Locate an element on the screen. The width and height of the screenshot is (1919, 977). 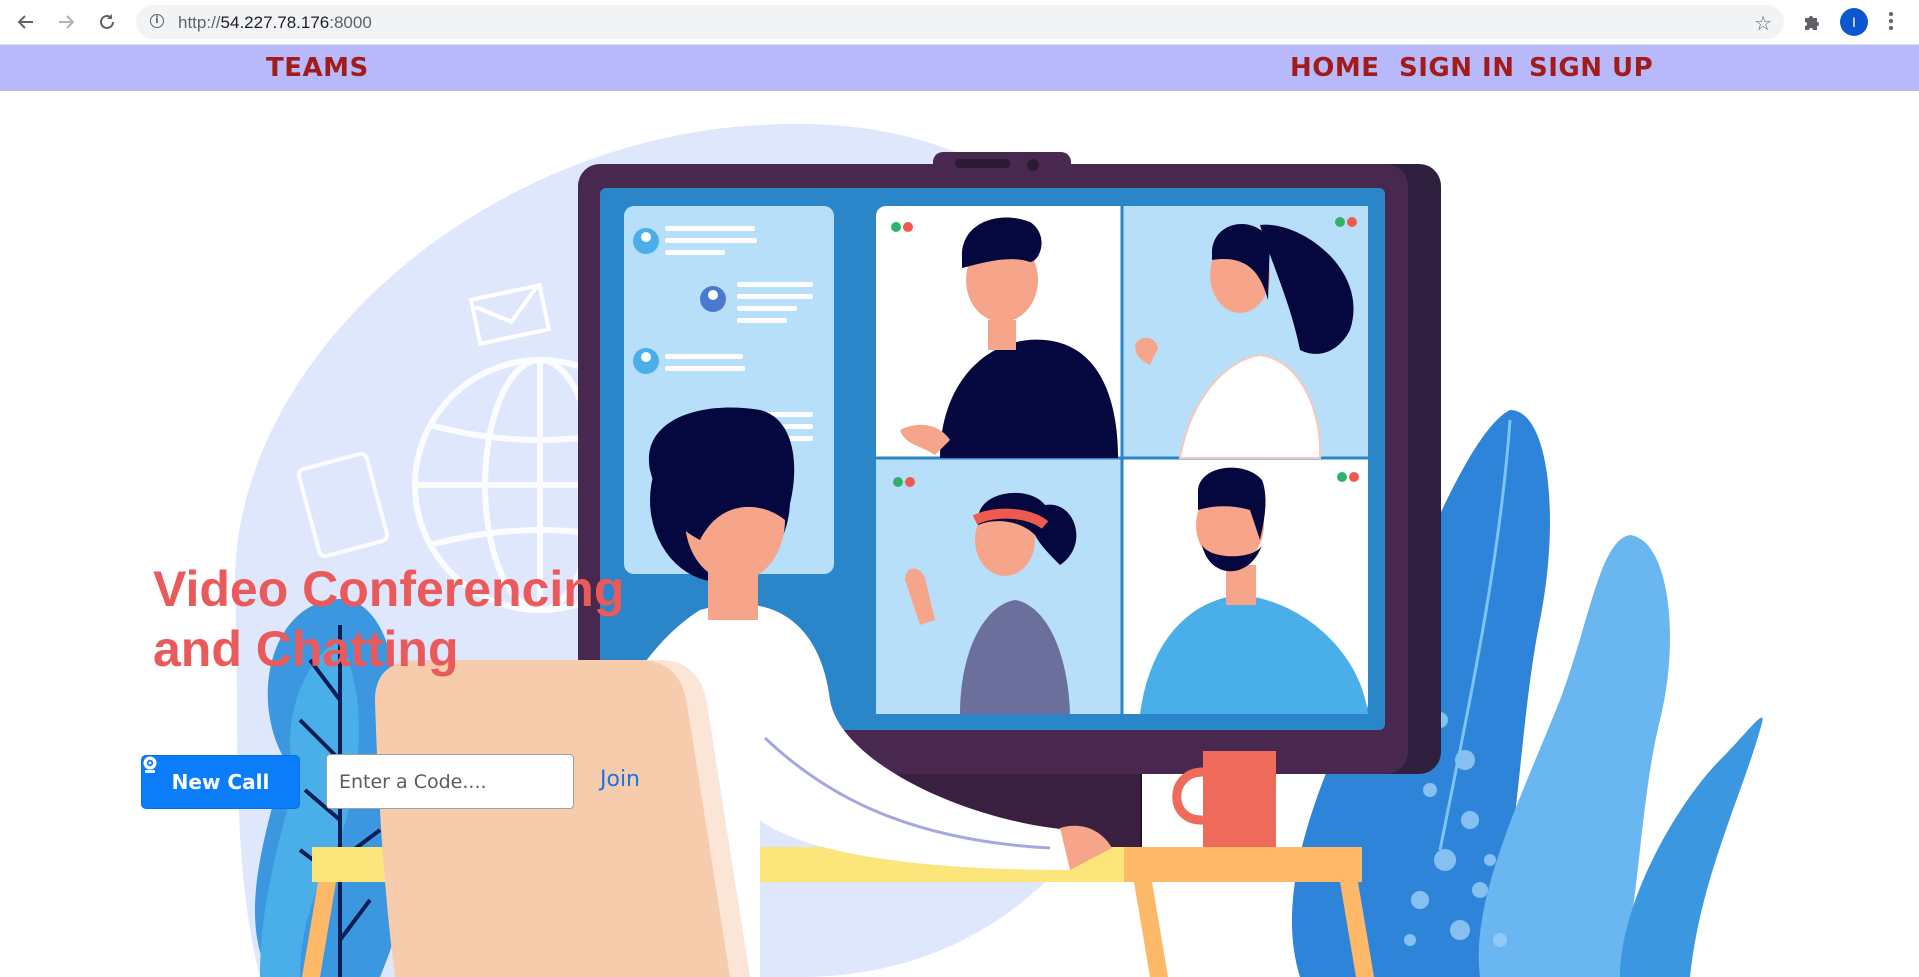
browser-toolbar: i http://54.227.78.176:8000 ☆ I is located at coordinates (959, 22).